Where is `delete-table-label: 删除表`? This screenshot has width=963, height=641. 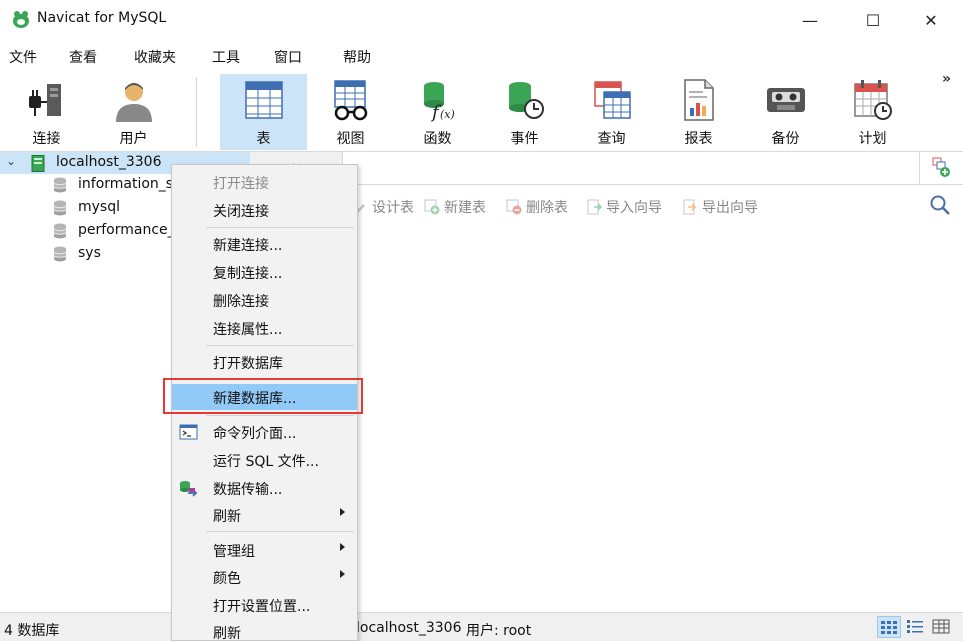
delete-table-label: 删除表 is located at coordinates (547, 208).